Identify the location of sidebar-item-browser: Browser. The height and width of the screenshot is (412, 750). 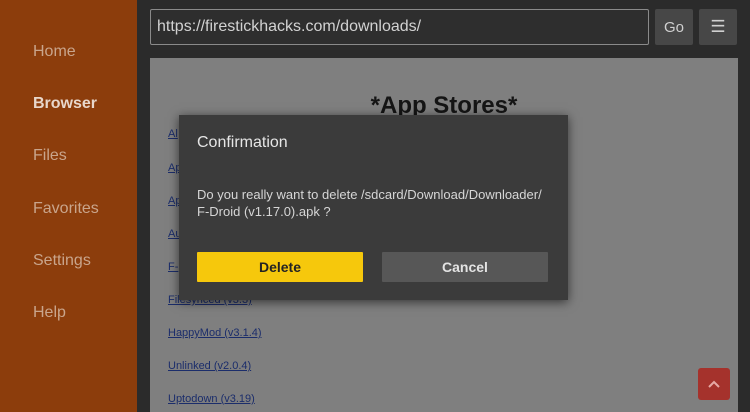
(65, 104).